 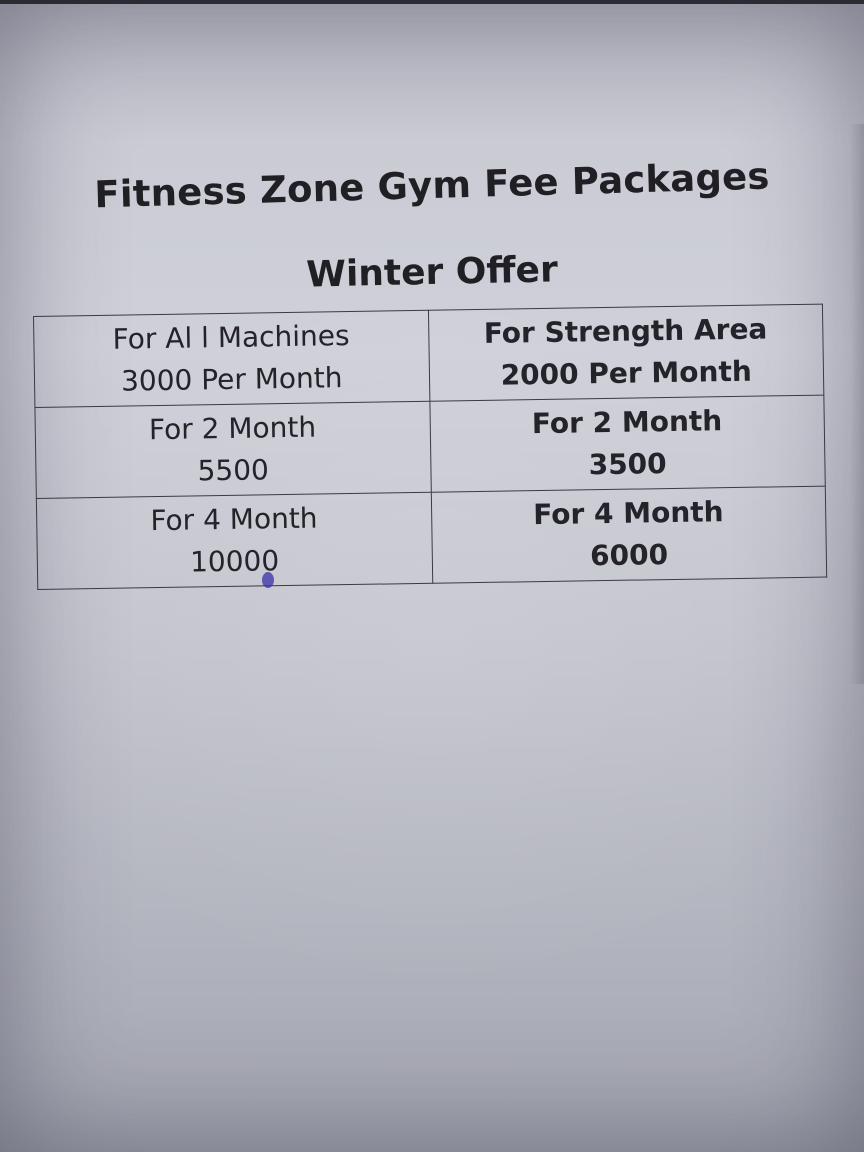 I want to click on table-row: For 2 Month 5500 For 2 Month 3500, so click(x=430, y=447).